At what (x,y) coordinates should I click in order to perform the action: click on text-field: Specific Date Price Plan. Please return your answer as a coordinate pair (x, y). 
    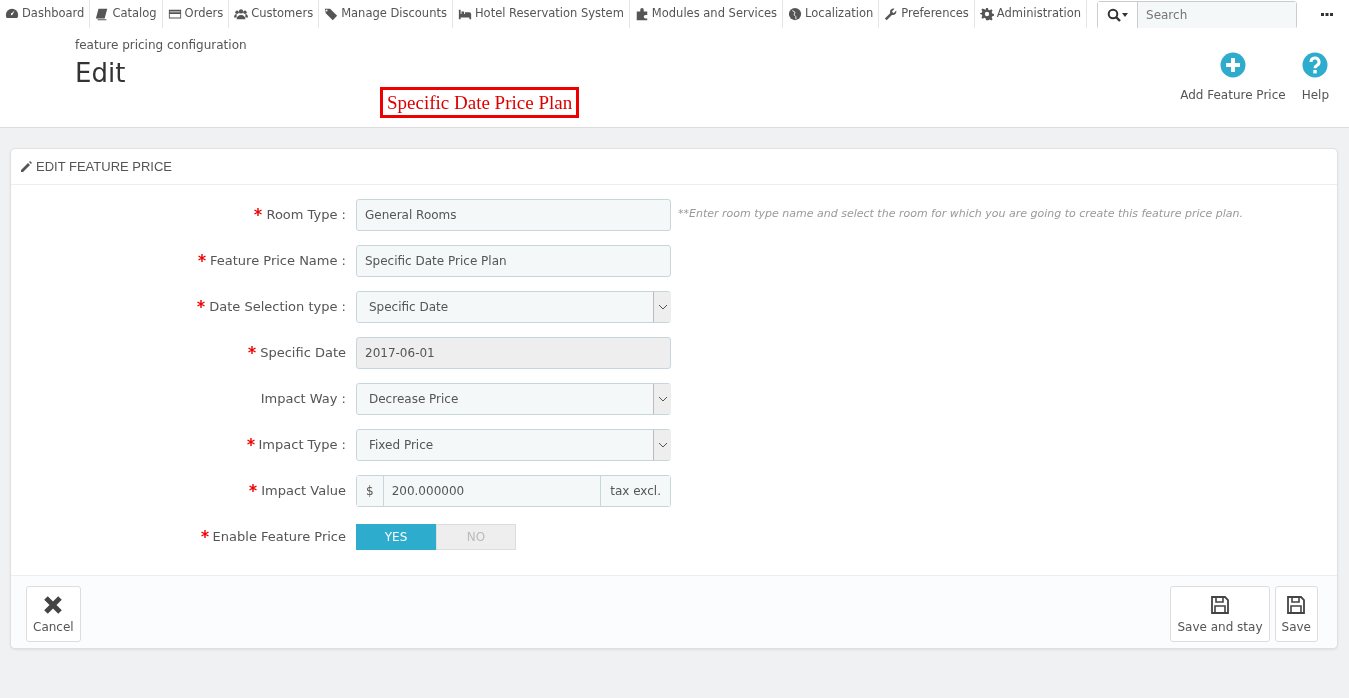
    Looking at the image, I should click on (513, 260).